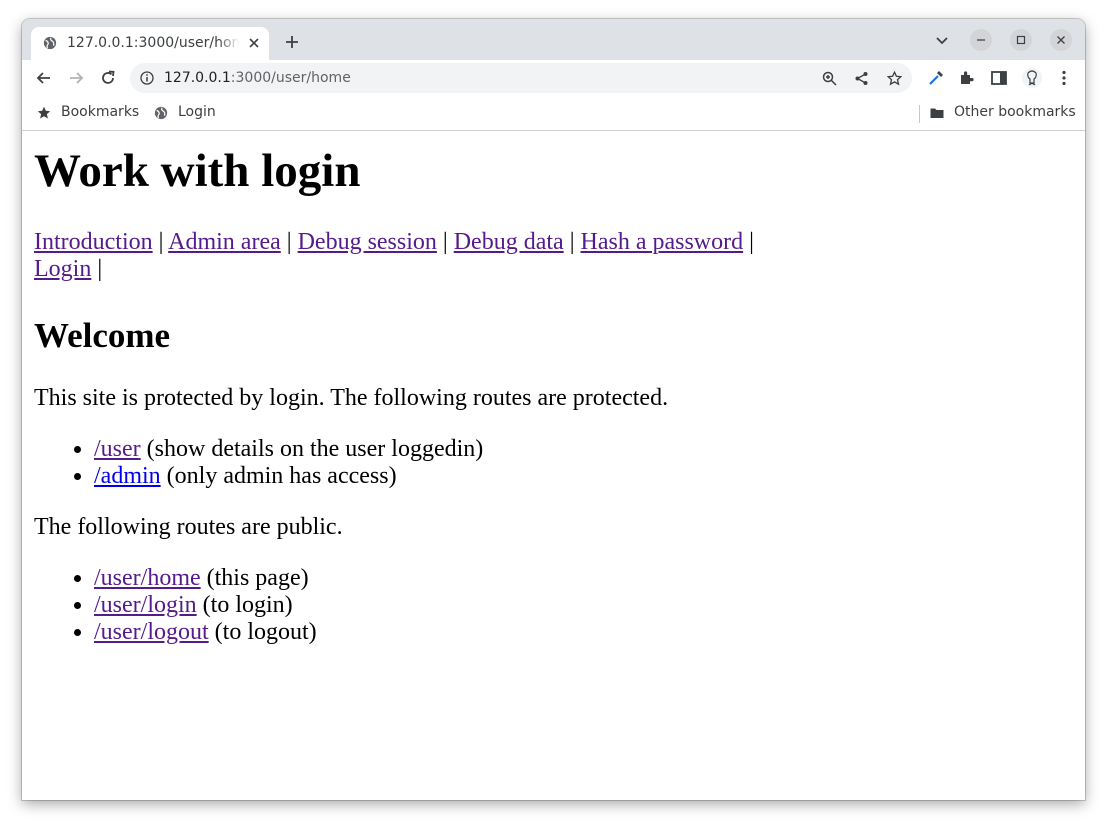 The image size is (1107, 825). Describe the element at coordinates (999, 78) in the screenshot. I see `side-panel-icon` at that location.